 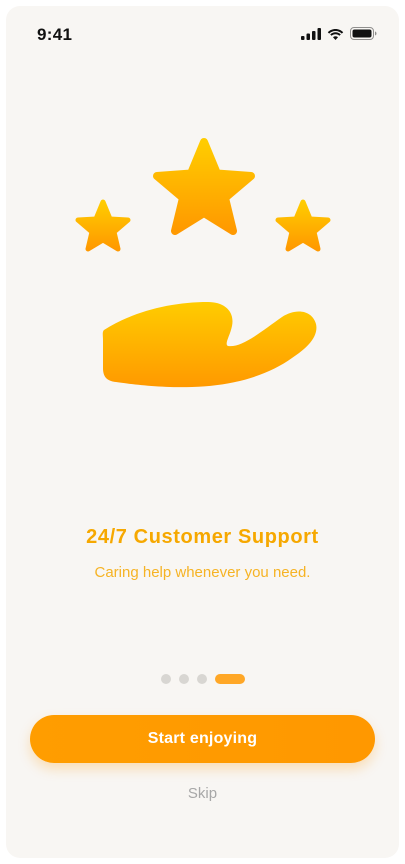 What do you see at coordinates (229, 679) in the screenshot?
I see `page-dot-4-active` at bounding box center [229, 679].